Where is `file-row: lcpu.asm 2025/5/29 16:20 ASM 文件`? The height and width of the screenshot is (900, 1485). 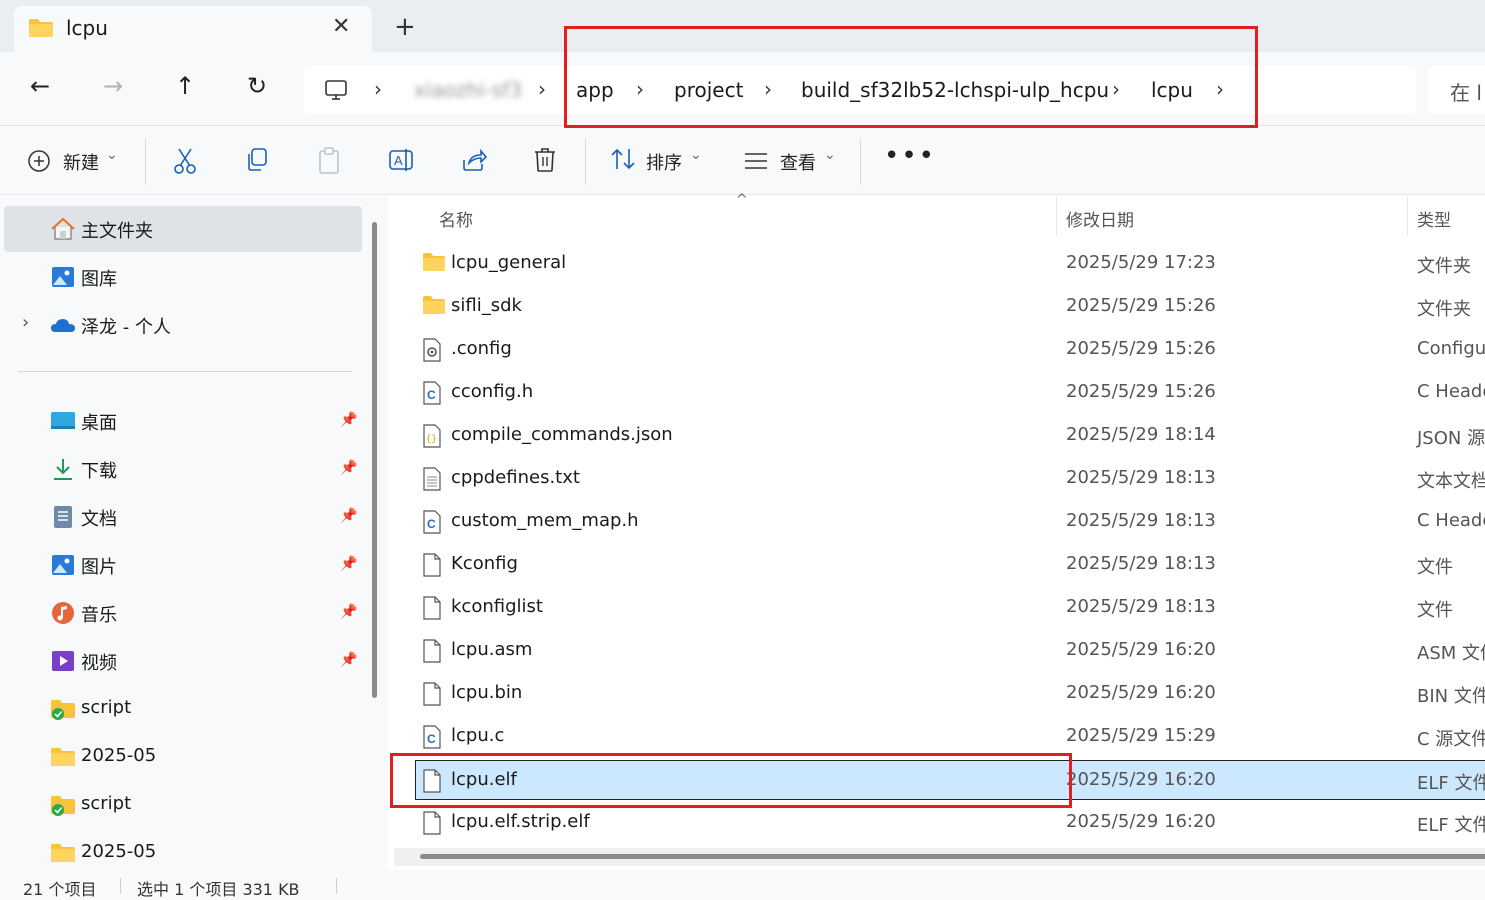 file-row: lcpu.asm 2025/5/29 16:20 ASM 文件 is located at coordinates (950, 651).